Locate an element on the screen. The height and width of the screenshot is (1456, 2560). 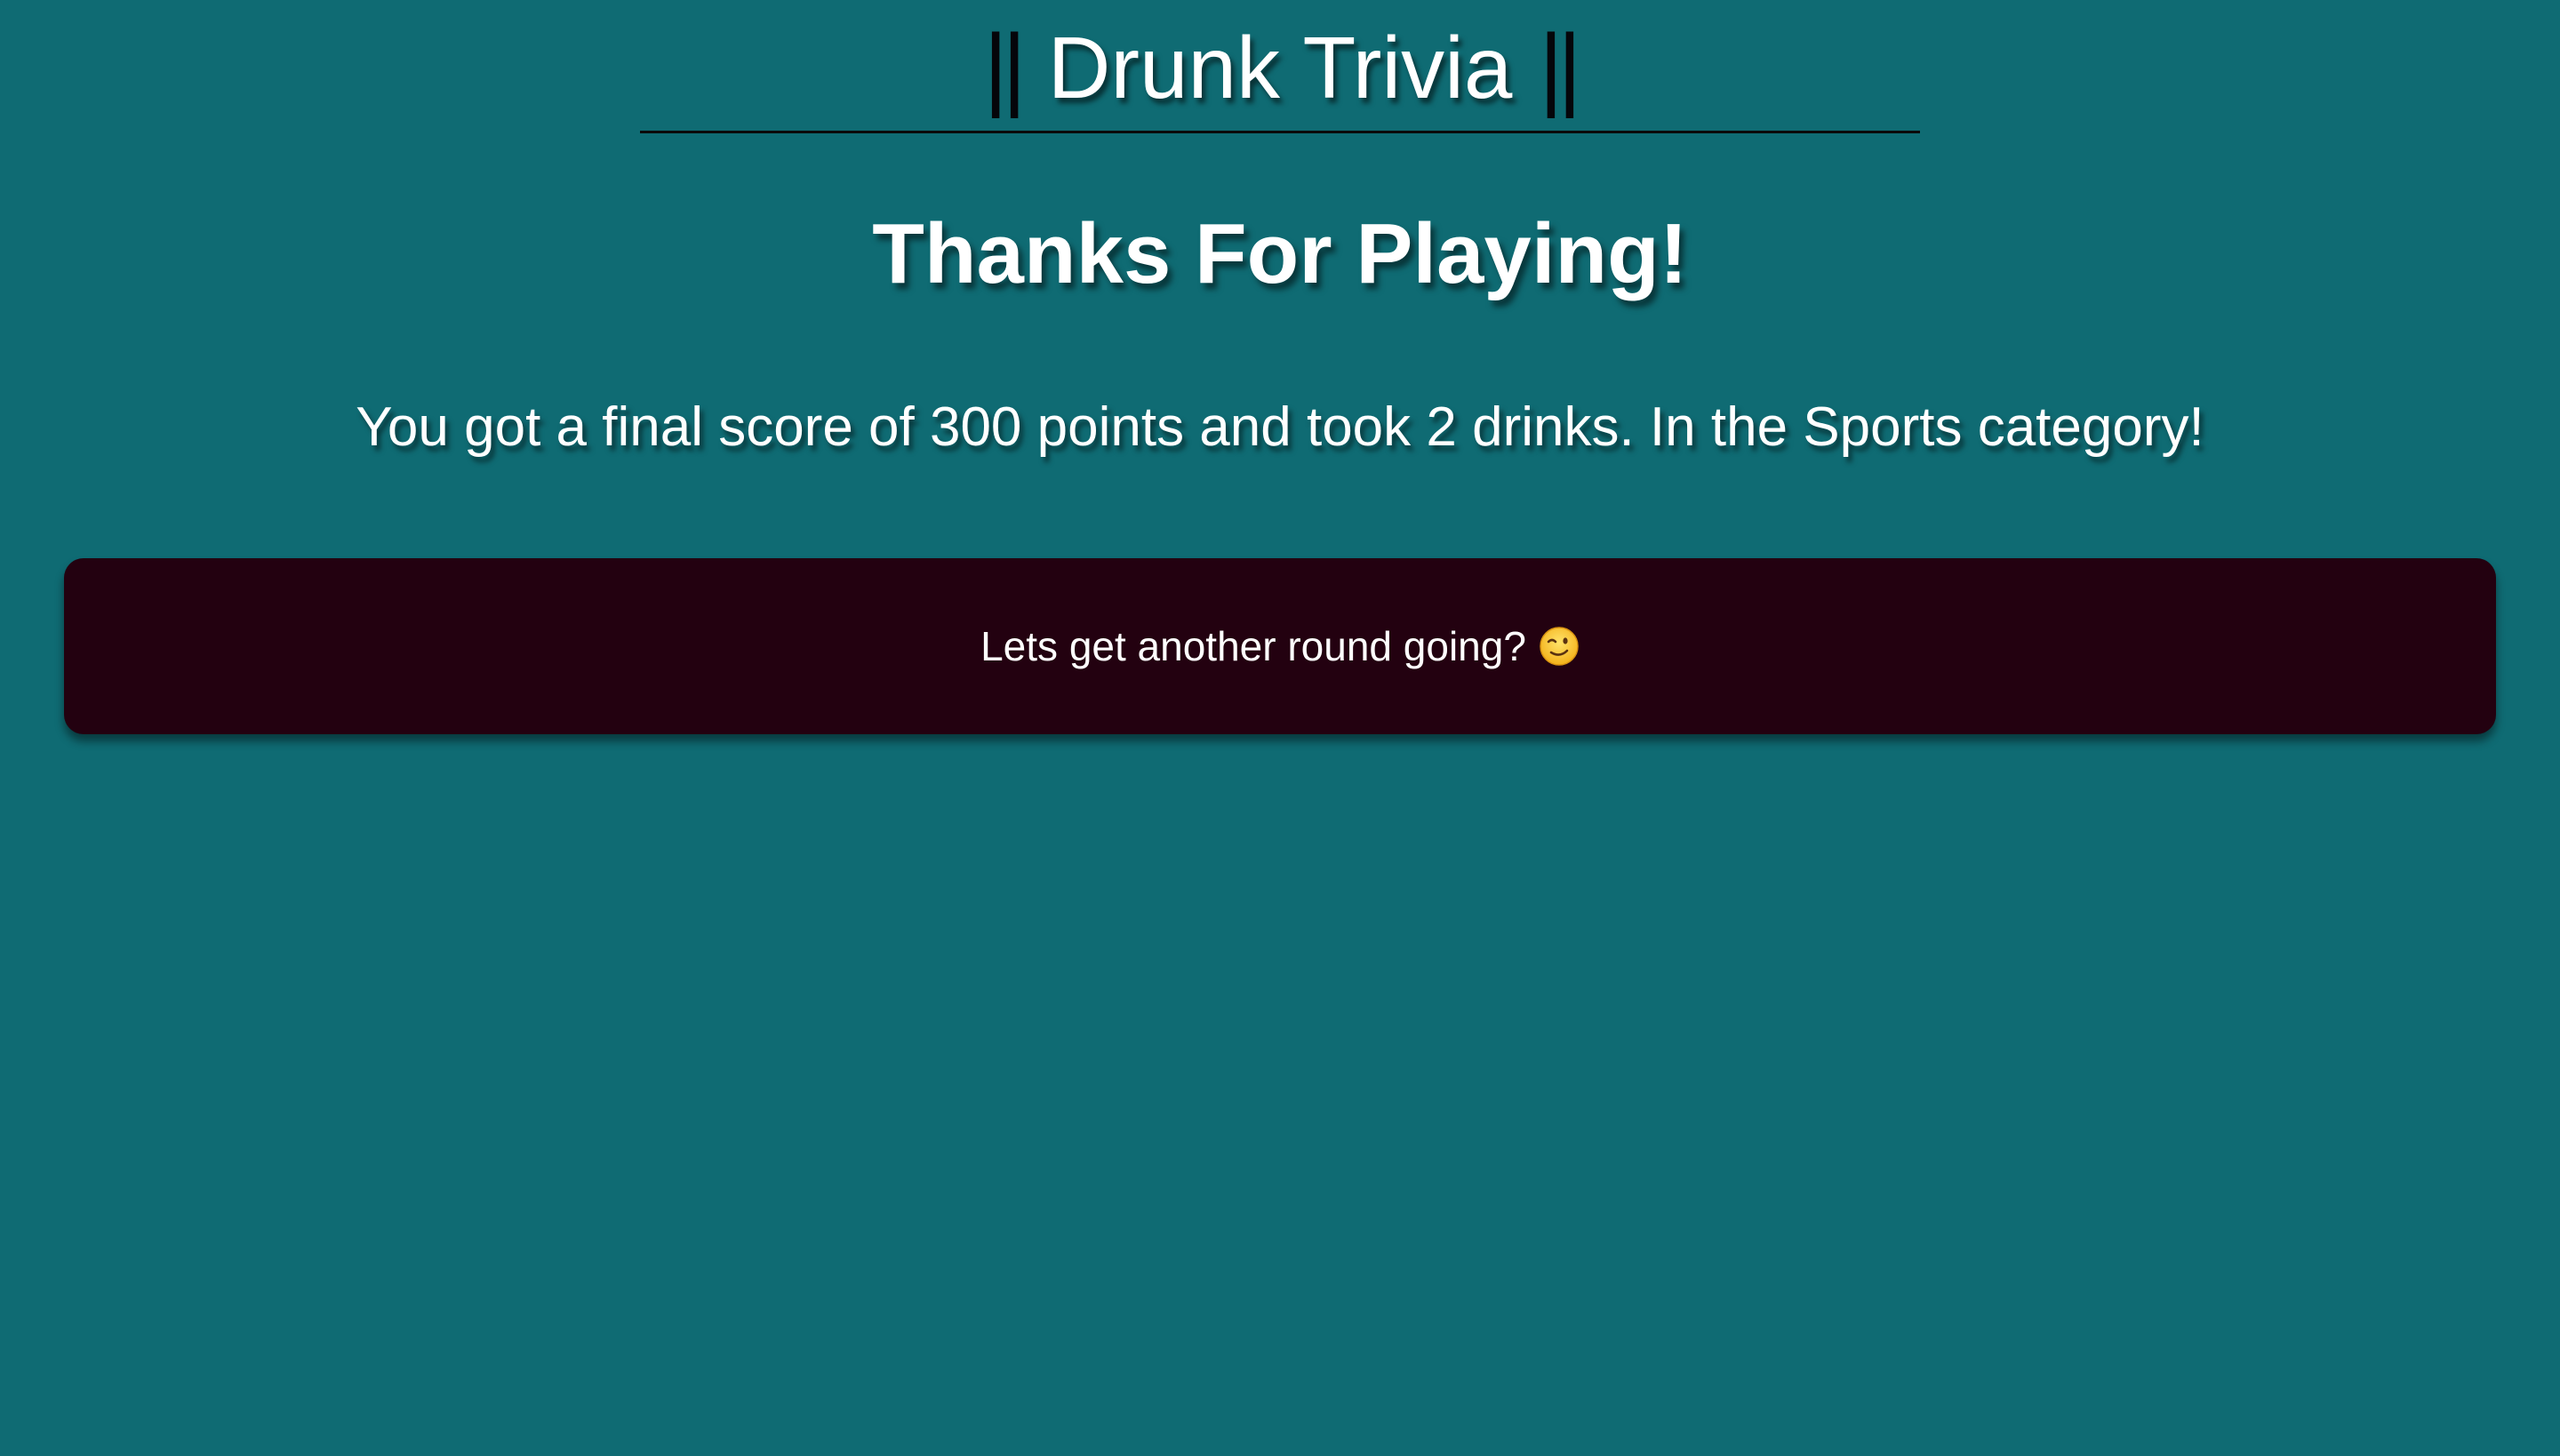
site-header: || Drunk Trivia || is located at coordinates (1280, 71).